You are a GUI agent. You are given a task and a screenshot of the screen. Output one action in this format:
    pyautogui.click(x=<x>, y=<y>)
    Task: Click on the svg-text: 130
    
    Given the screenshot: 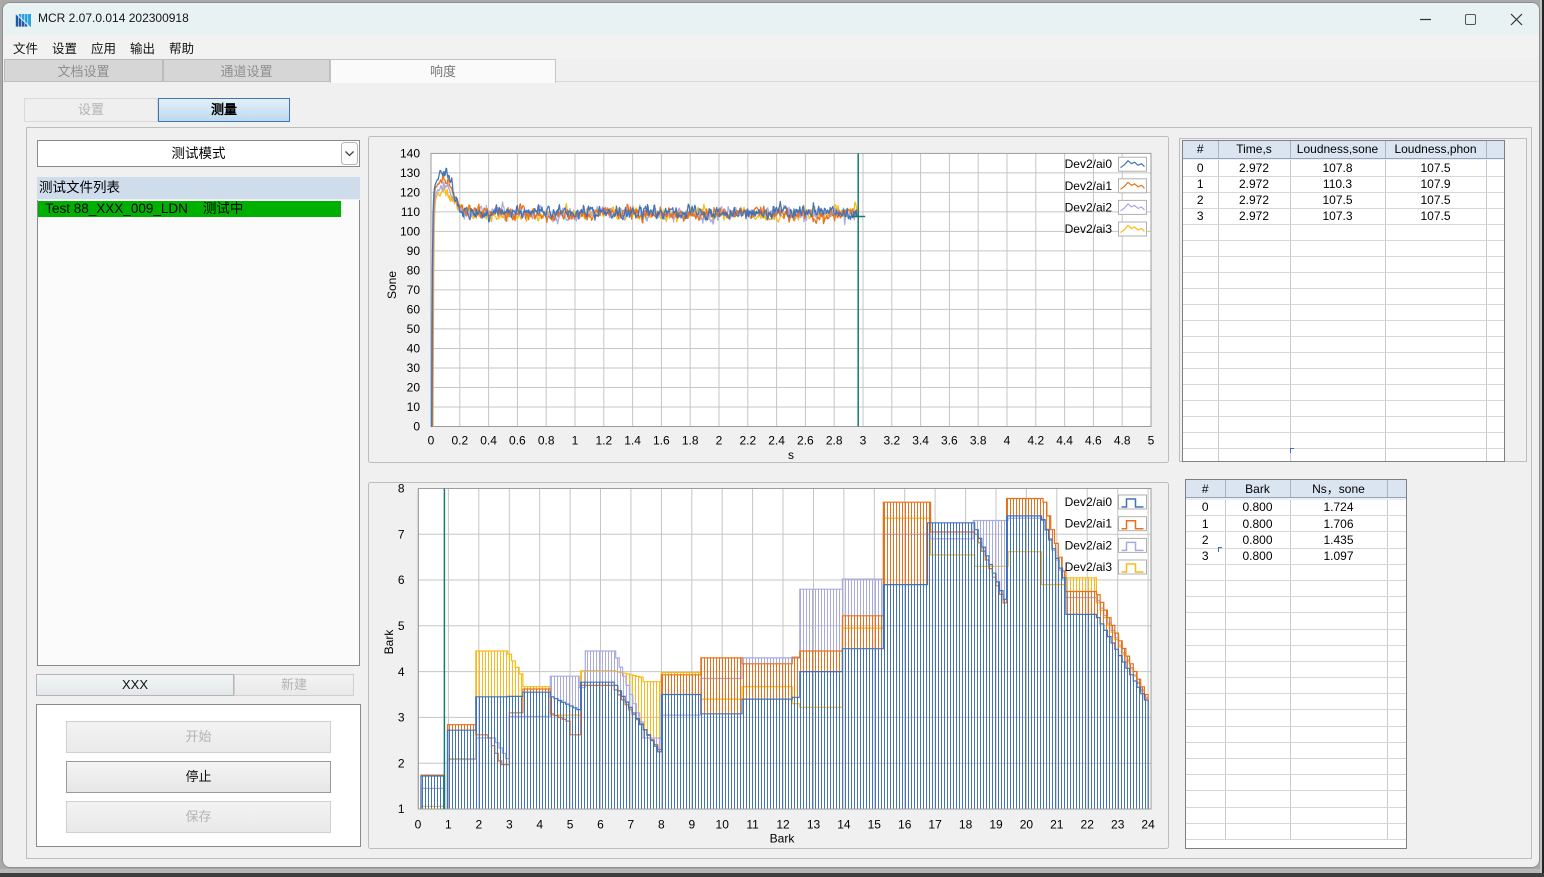 What is the action you would take?
    pyautogui.click(x=410, y=173)
    